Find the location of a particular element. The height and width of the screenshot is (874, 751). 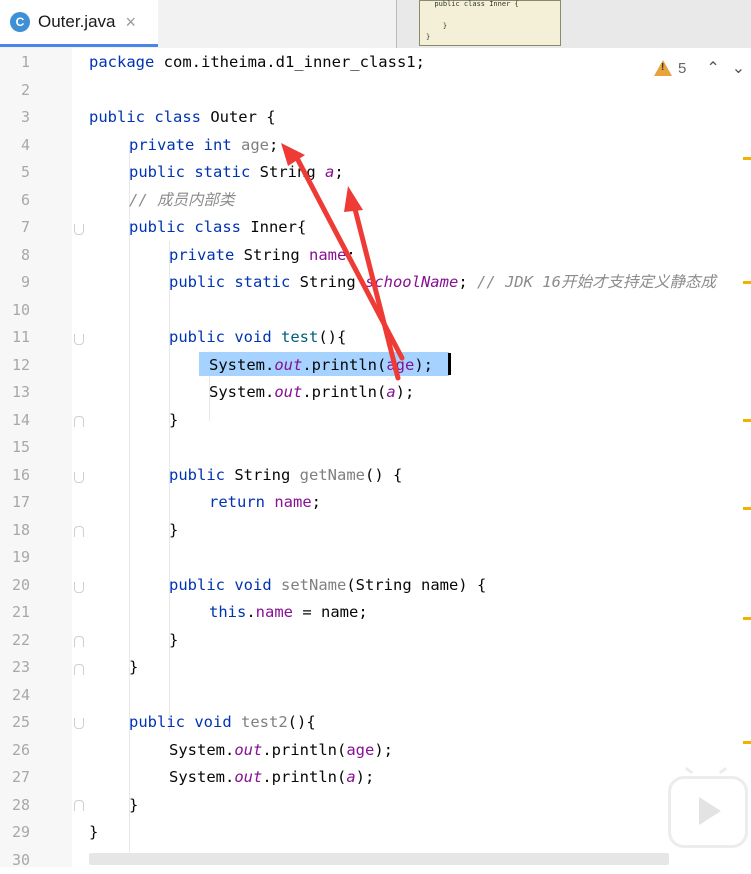

code-line-8: private String name; is located at coordinates (262, 255).